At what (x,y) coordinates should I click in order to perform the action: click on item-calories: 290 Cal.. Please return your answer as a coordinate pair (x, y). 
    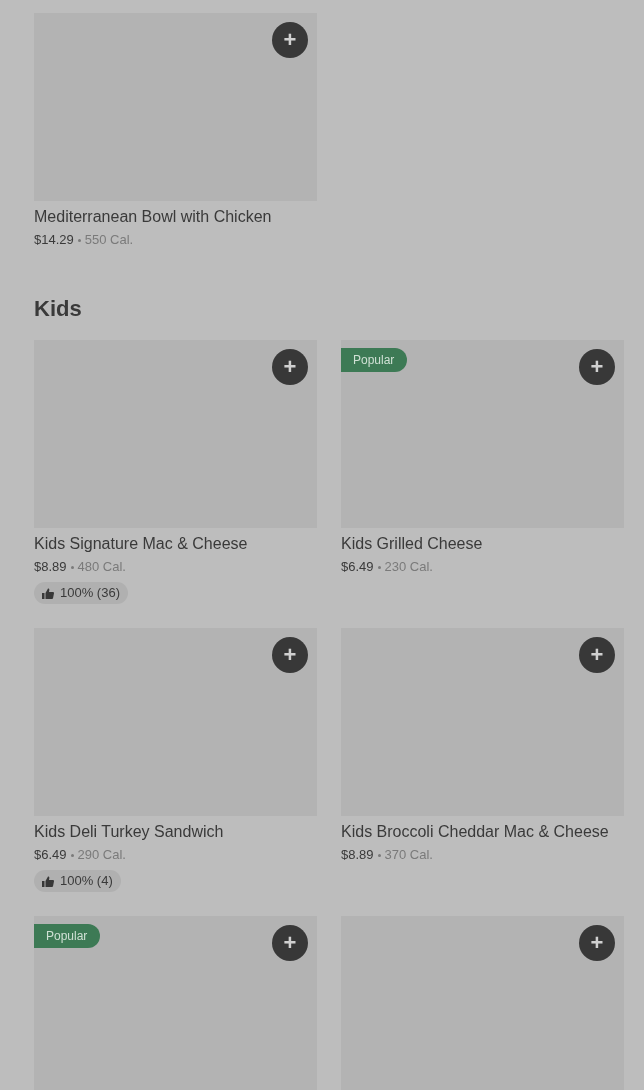
    Looking at the image, I should click on (101, 855).